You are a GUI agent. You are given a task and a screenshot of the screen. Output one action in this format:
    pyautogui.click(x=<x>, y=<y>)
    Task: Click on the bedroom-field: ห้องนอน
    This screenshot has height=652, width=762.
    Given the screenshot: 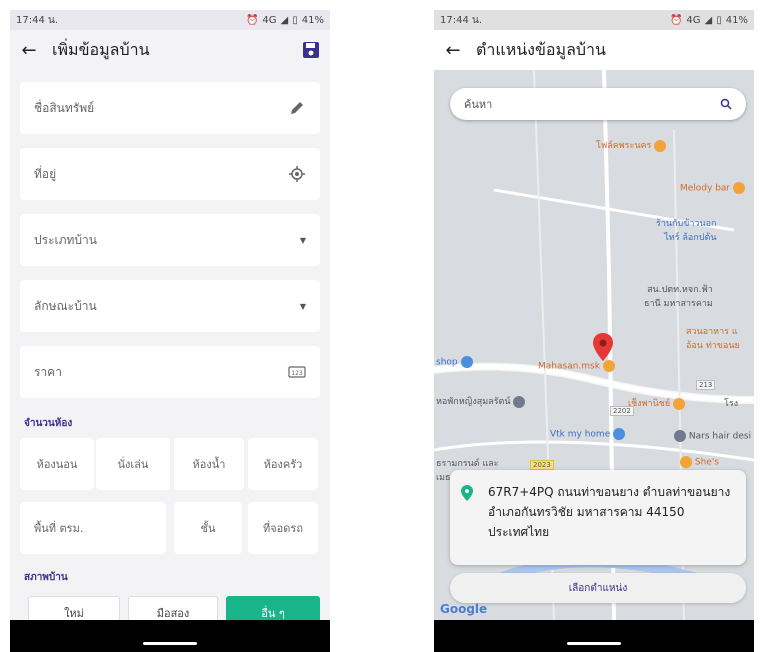 What is the action you would take?
    pyautogui.click(x=57, y=464)
    